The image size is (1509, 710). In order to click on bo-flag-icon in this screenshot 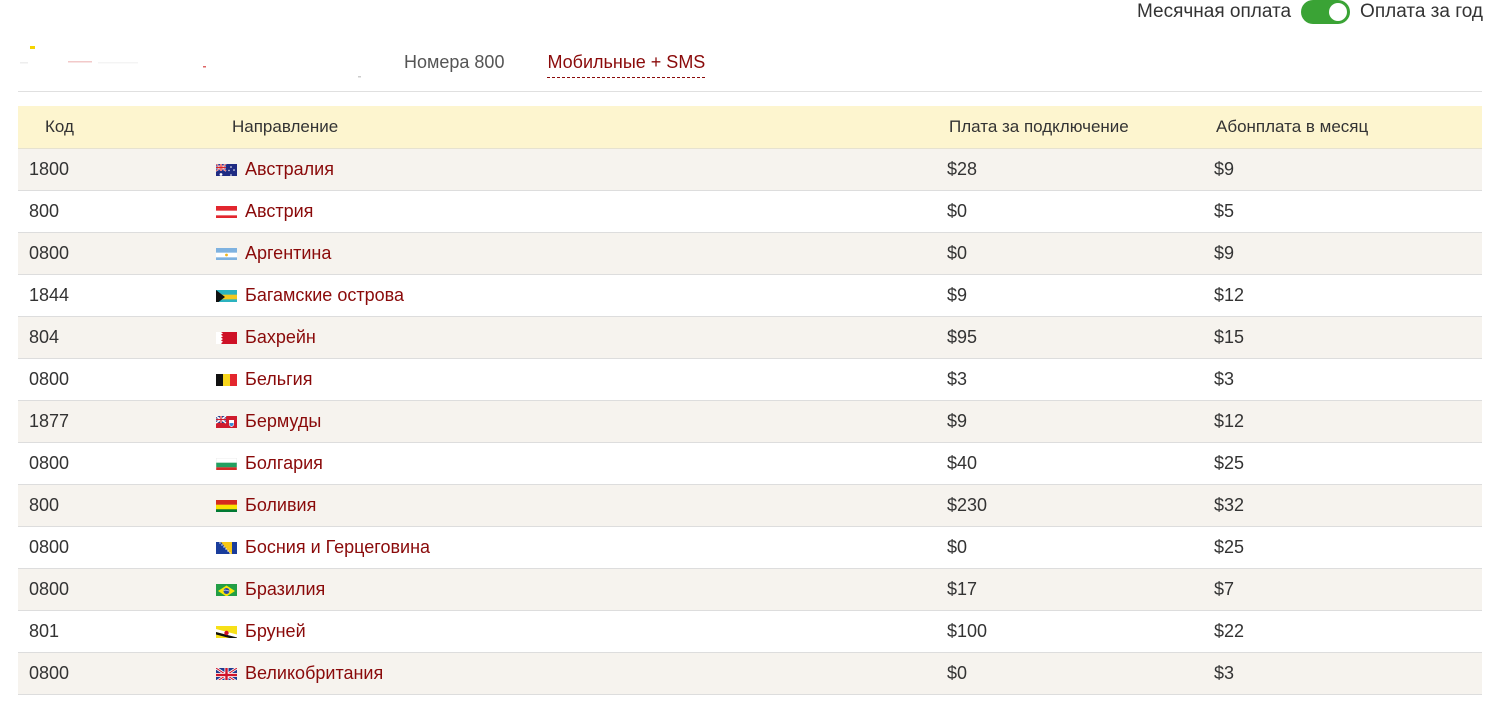, I will do `click(226, 505)`.